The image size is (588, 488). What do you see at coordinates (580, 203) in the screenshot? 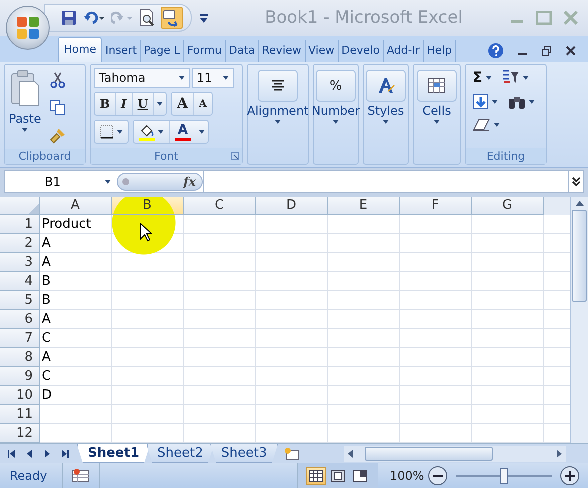
I see `scroll-up-icon` at bounding box center [580, 203].